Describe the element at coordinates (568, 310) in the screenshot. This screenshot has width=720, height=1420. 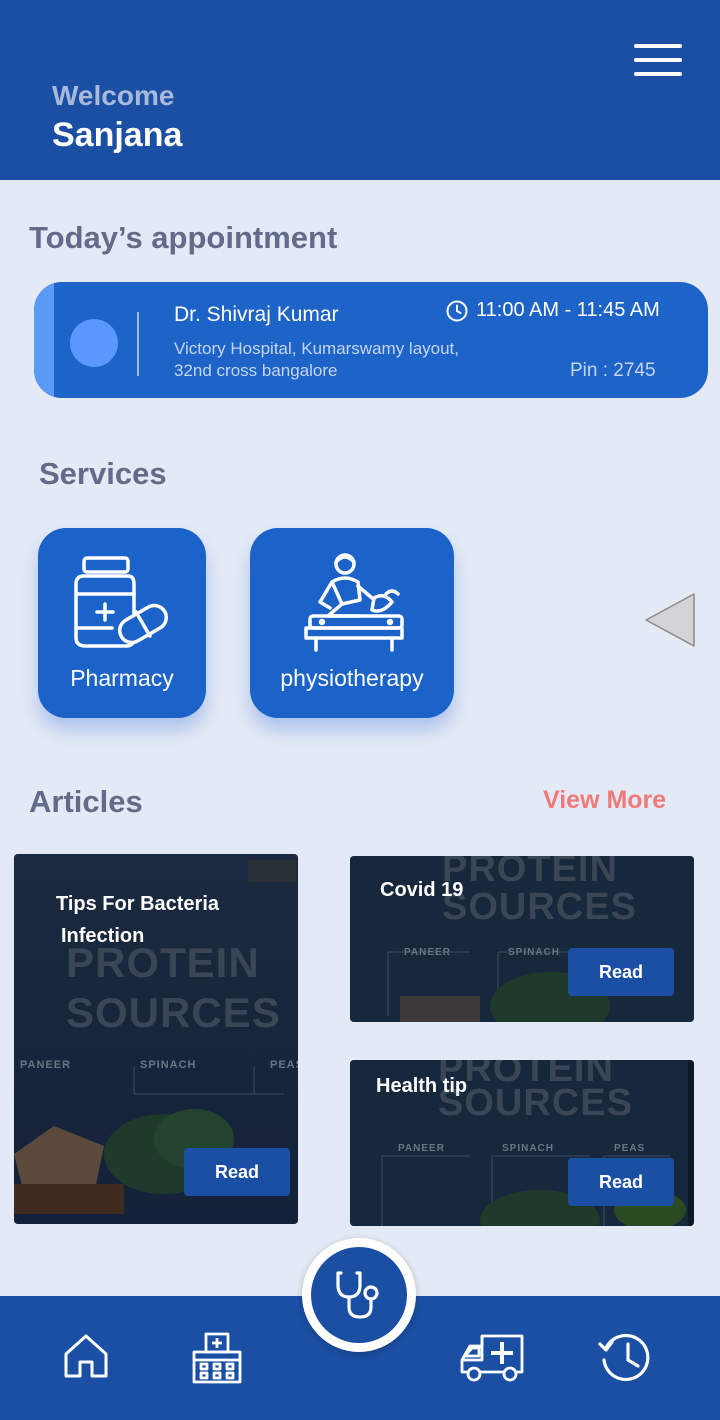
I see `appointment-time-text: 11:00 AM - 11:45 AM` at that location.